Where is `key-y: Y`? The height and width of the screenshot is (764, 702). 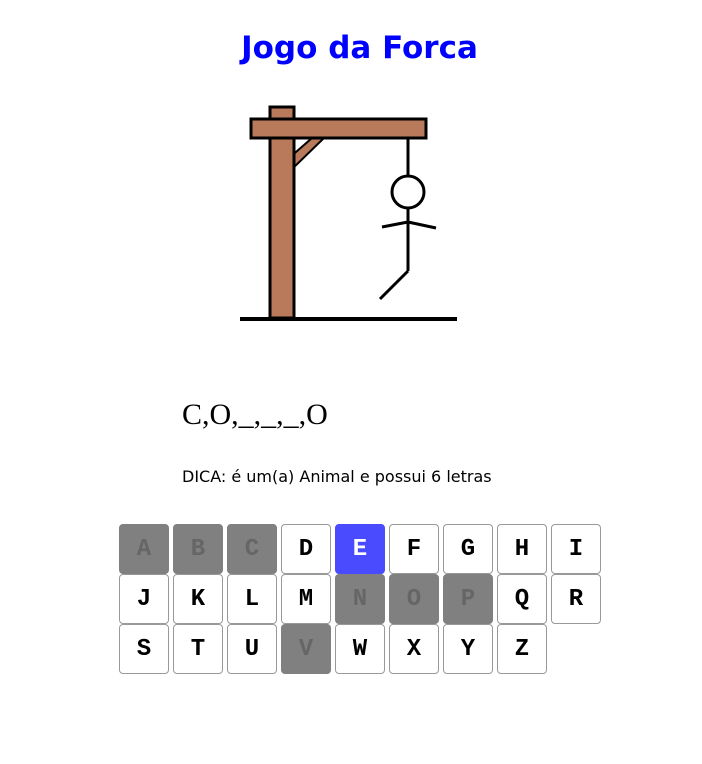 key-y: Y is located at coordinates (468, 649).